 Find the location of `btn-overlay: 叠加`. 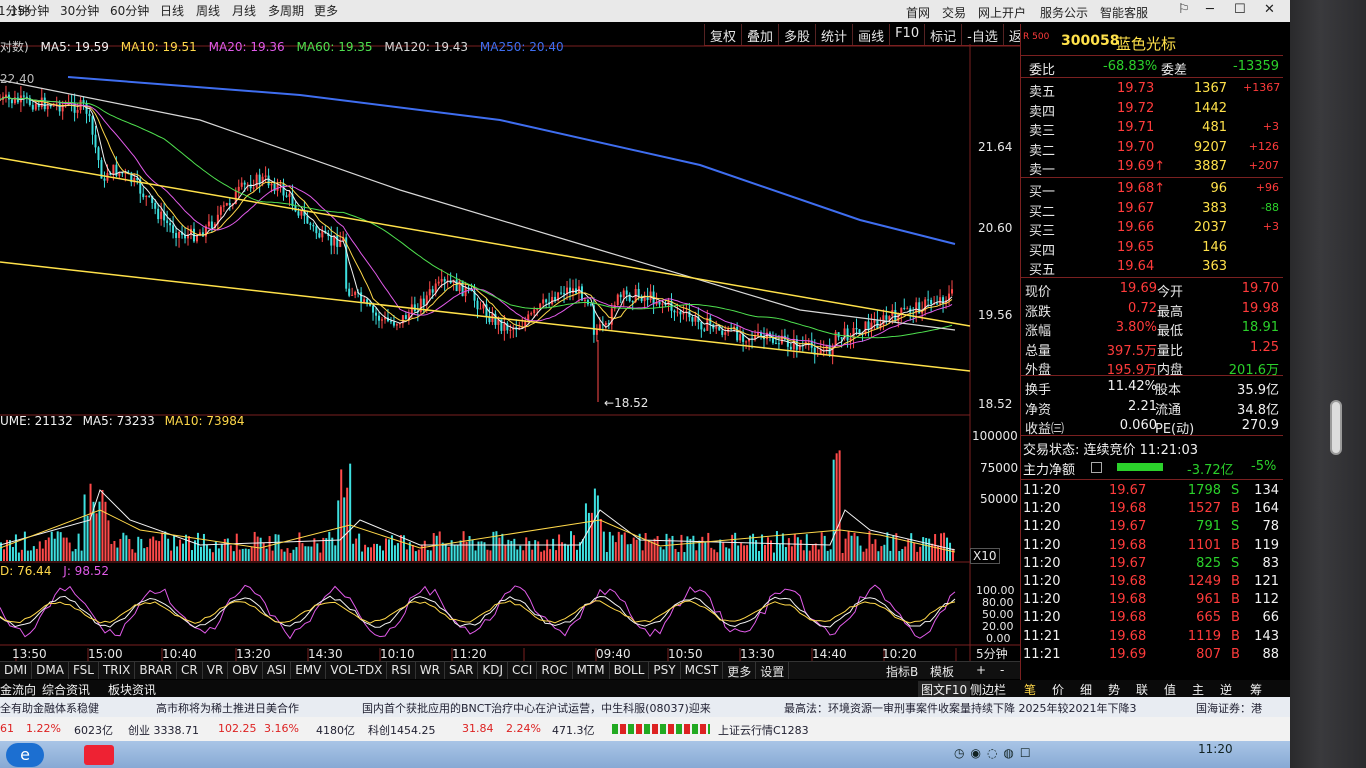

btn-overlay: 叠加 is located at coordinates (759, 34).